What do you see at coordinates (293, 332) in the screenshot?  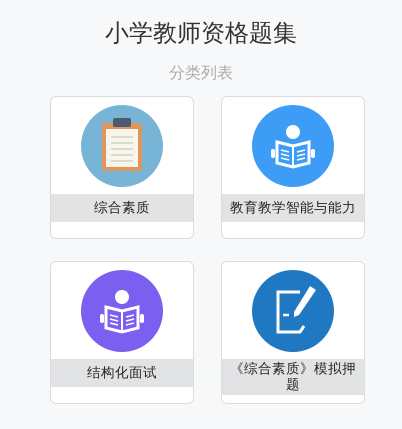 I see `category-card: 《综合素质》模拟押题` at bounding box center [293, 332].